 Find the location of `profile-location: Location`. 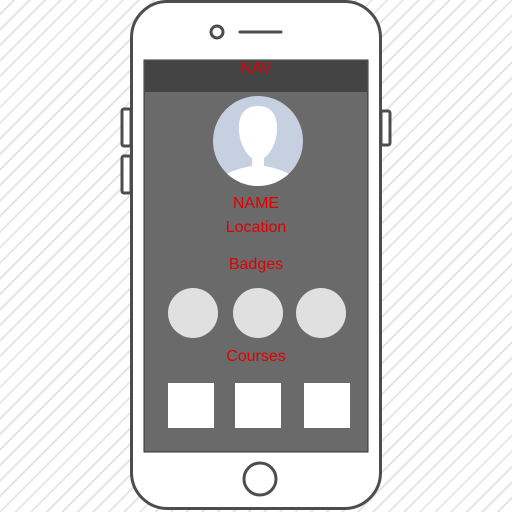

profile-location: Location is located at coordinates (256, 227).